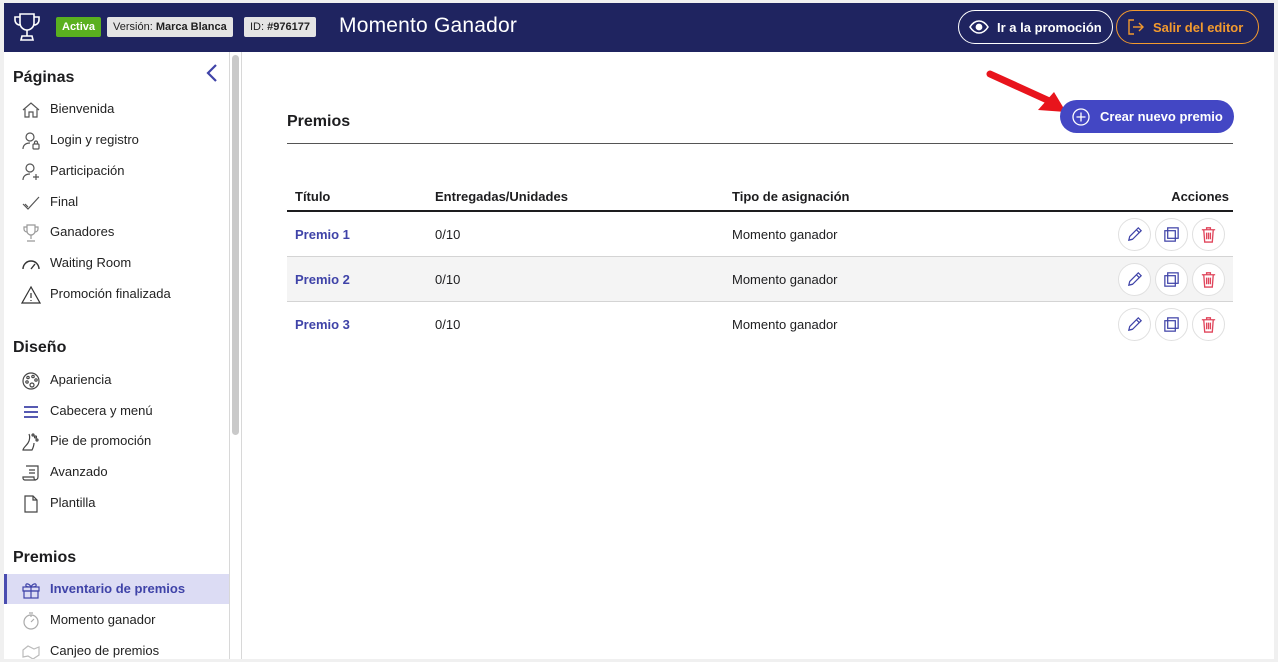 Image resolution: width=1278 pixels, height=662 pixels. What do you see at coordinates (81, 379) in the screenshot?
I see `sidebar-item-label: Apariencia` at bounding box center [81, 379].